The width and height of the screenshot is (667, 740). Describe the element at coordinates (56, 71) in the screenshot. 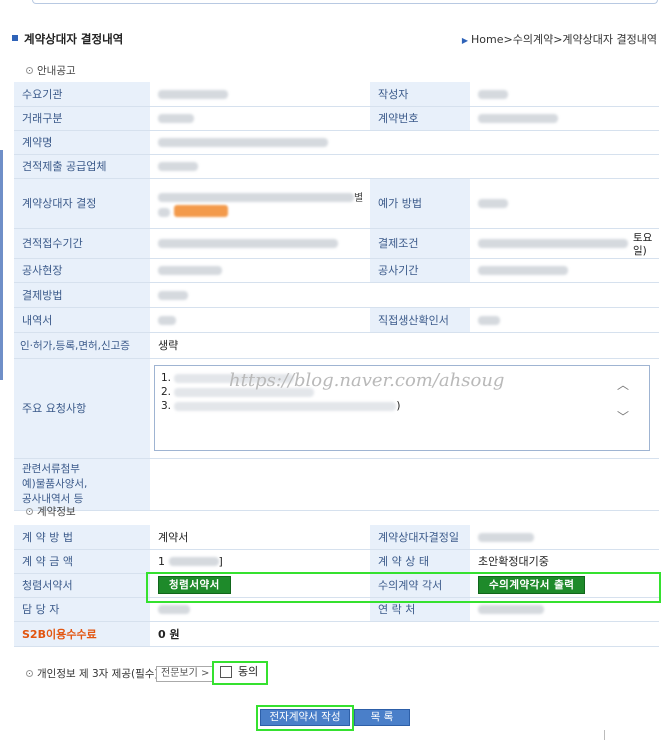

I see `section-notice-title: 안내공고` at that location.